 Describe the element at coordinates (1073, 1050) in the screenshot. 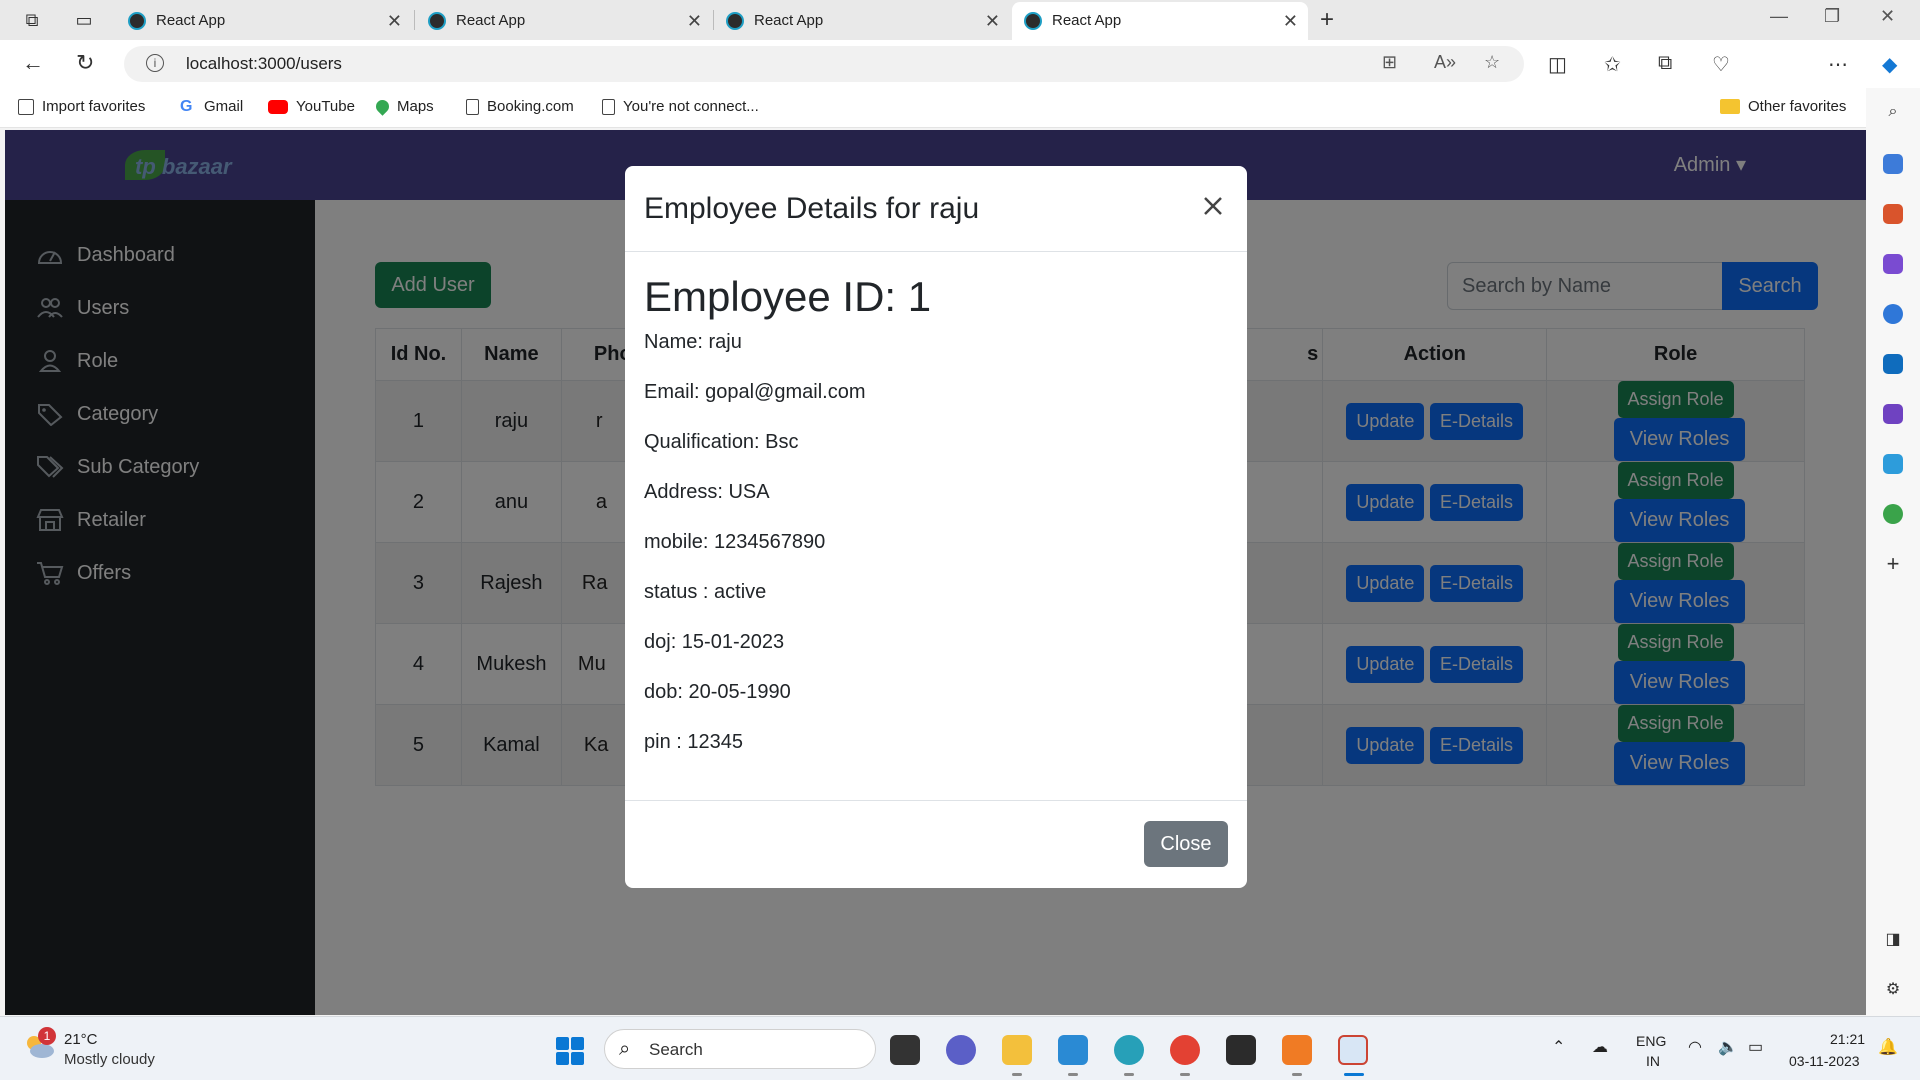

I see `vscode-icon` at that location.